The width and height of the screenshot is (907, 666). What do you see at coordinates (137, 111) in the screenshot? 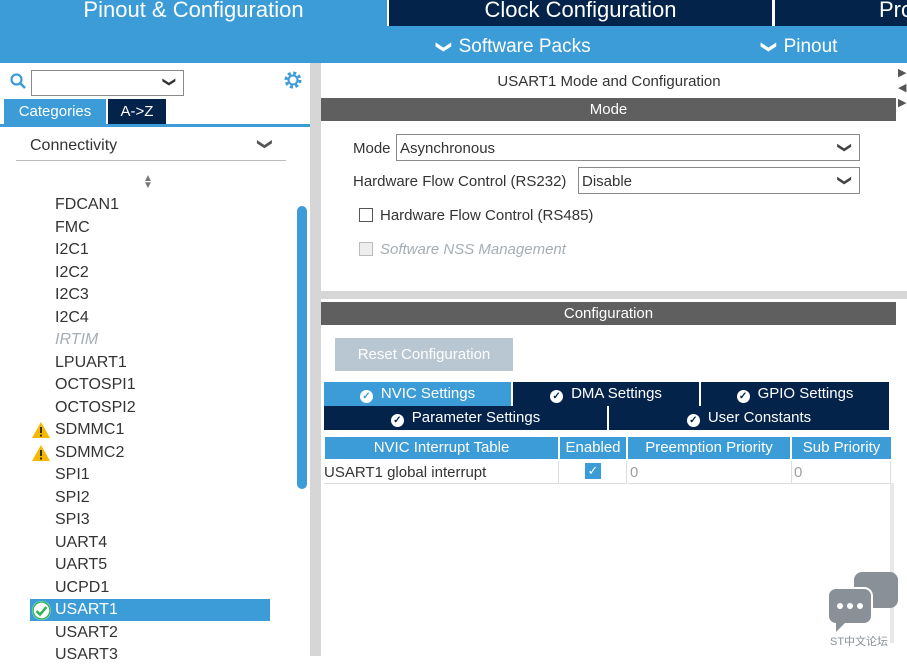
I see `tab-a-to-z: A->Z` at bounding box center [137, 111].